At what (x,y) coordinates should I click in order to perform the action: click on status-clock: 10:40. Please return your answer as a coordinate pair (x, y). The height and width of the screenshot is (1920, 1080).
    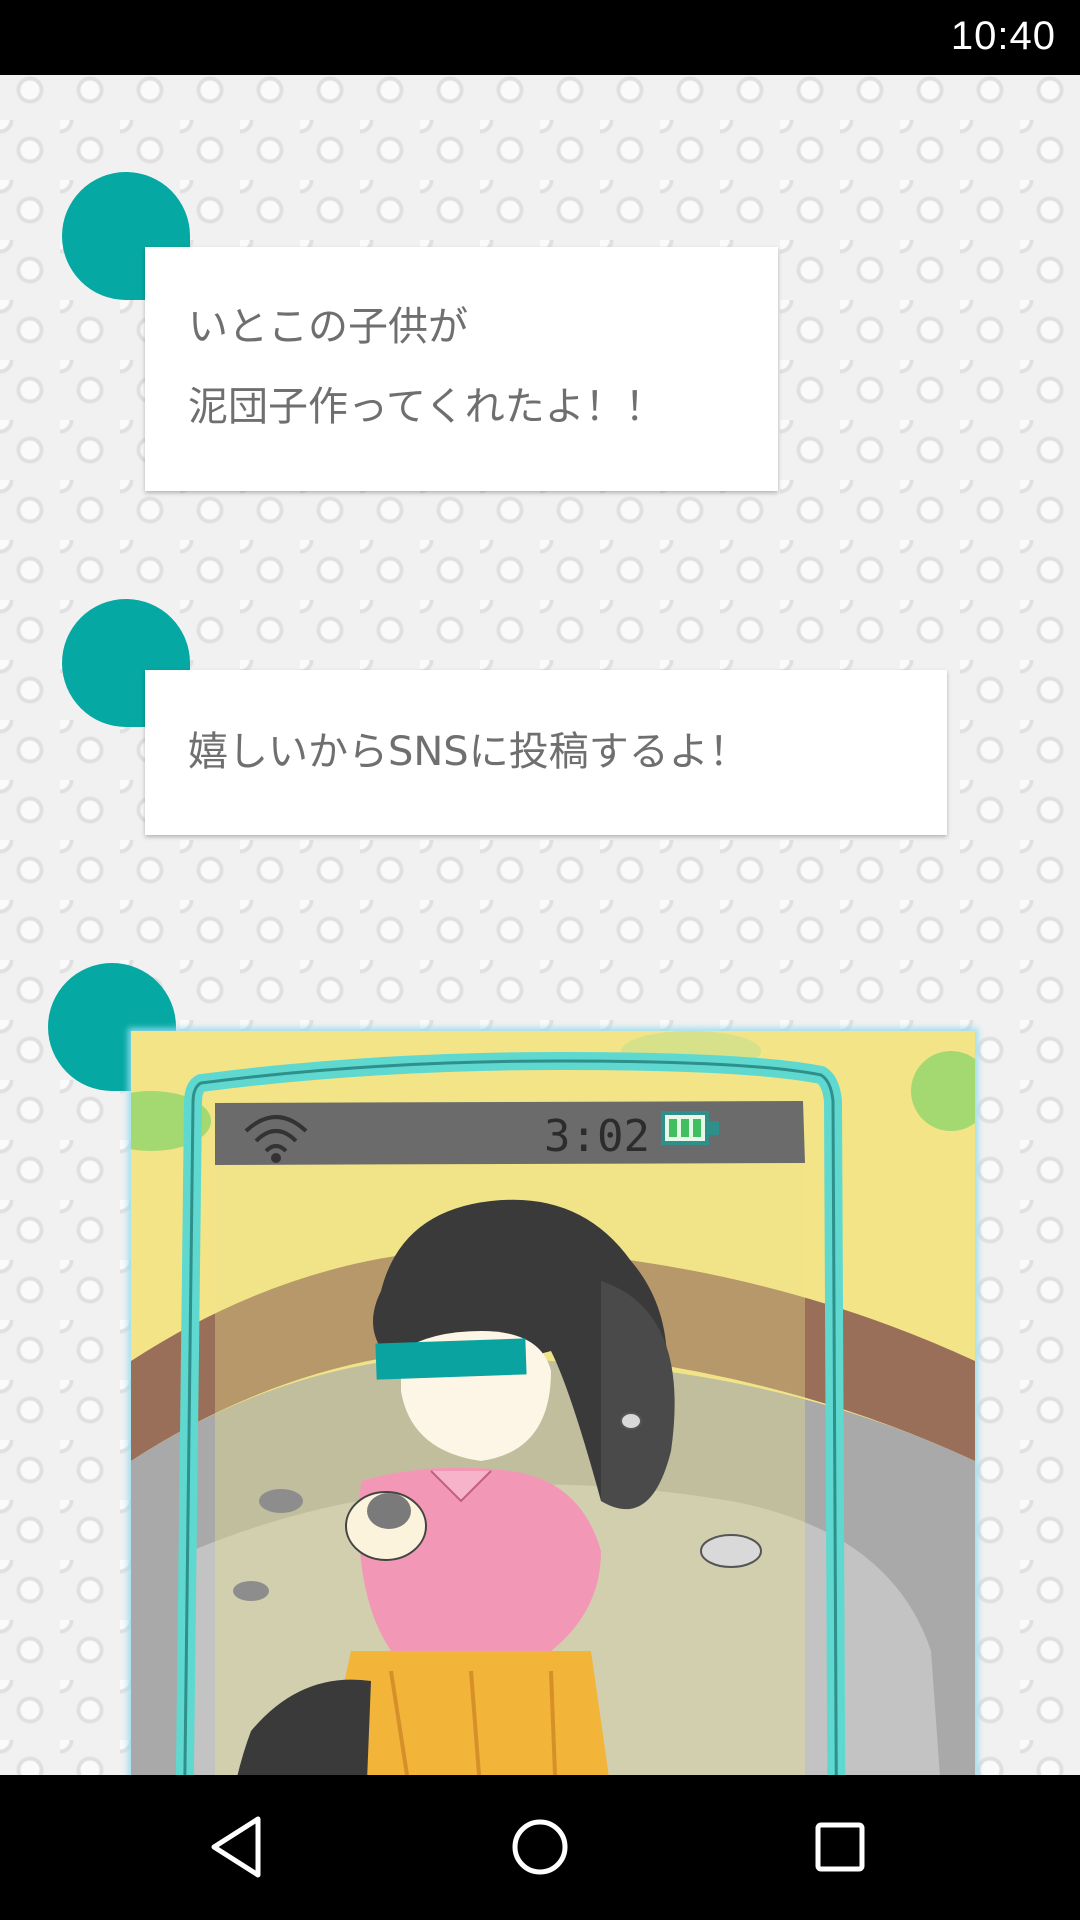
    Looking at the image, I should click on (1003, 36).